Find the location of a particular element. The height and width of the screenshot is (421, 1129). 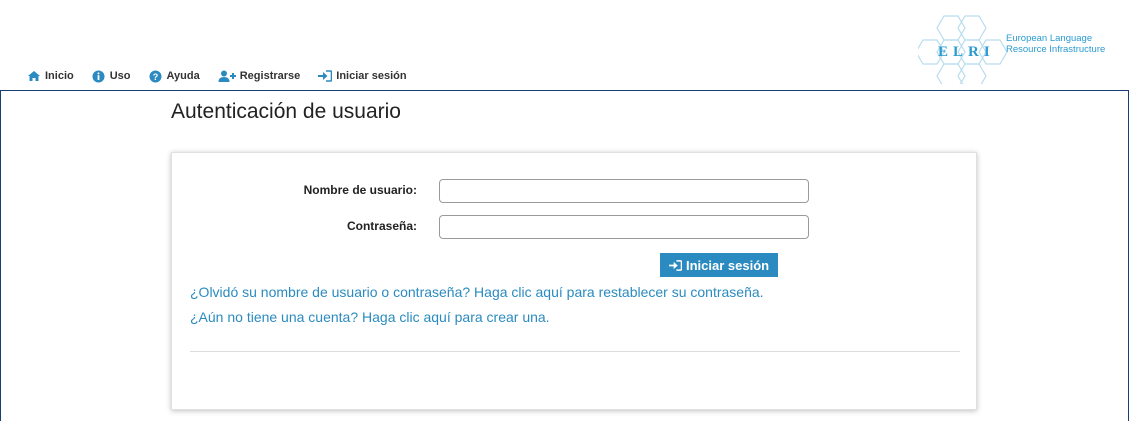

password-input is located at coordinates (624, 227).